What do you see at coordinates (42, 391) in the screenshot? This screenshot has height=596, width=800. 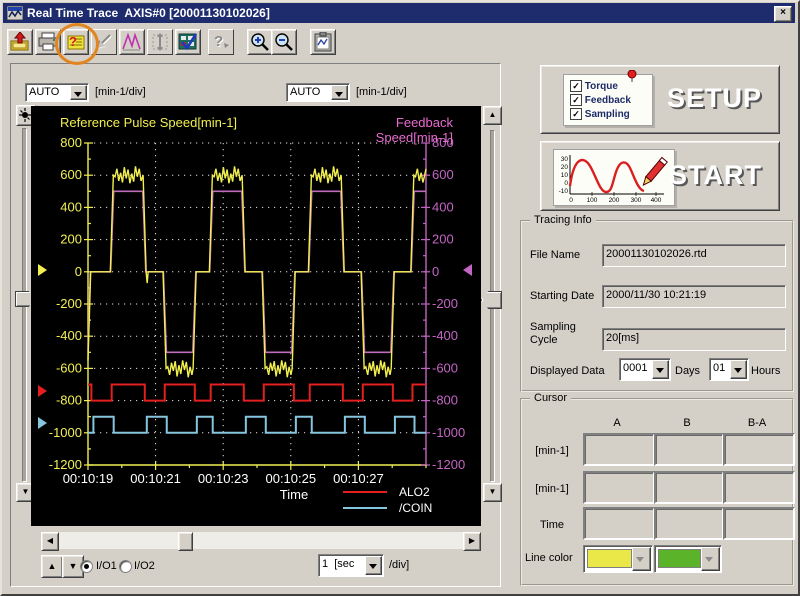 I see `alo2-zero-marker` at bounding box center [42, 391].